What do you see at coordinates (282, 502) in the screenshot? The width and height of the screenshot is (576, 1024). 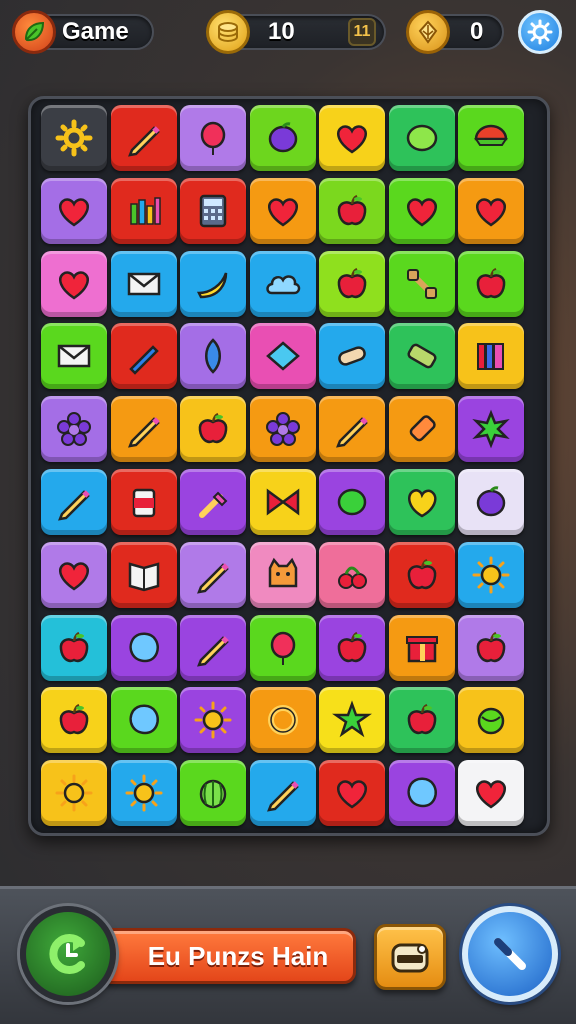 I see `tile-bow` at bounding box center [282, 502].